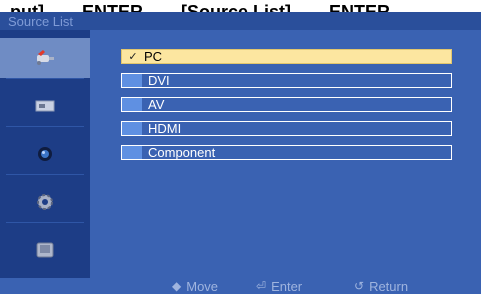  I want to click on sidebar-item-input, so click(45, 58).